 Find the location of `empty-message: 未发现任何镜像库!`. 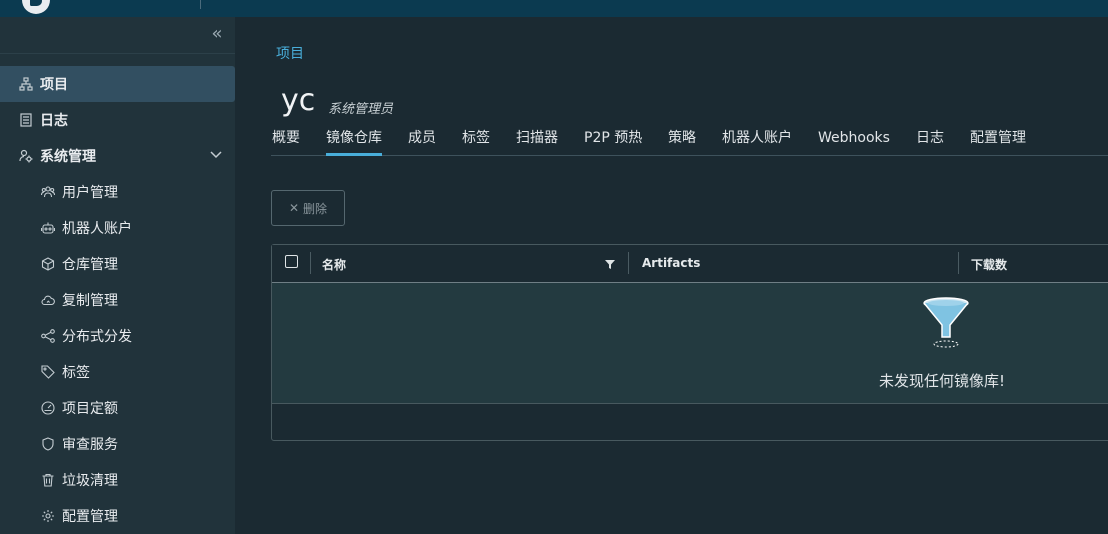

empty-message: 未发现任何镜像库! is located at coordinates (942, 381).